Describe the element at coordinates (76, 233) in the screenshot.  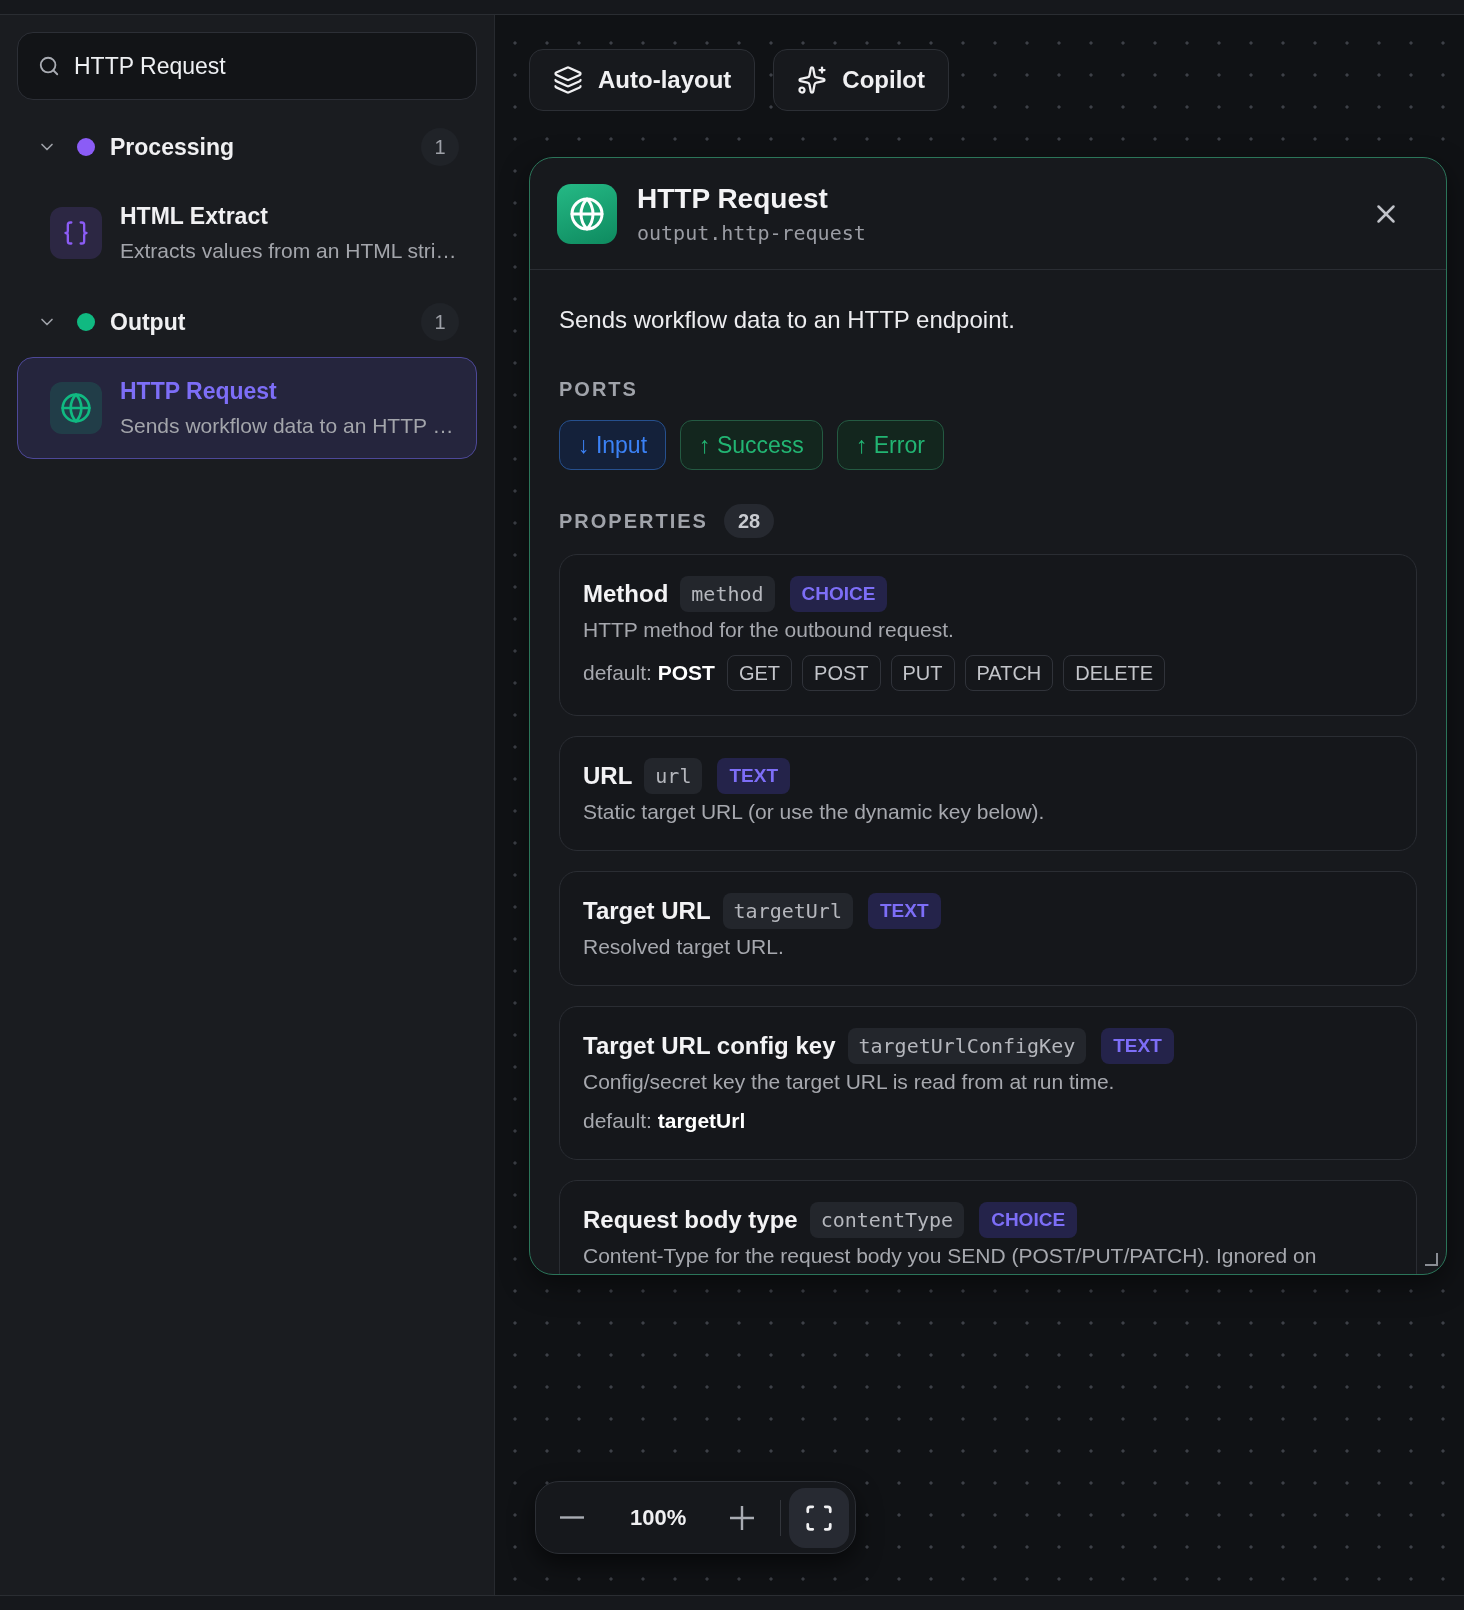
I see `braces-icon` at that location.